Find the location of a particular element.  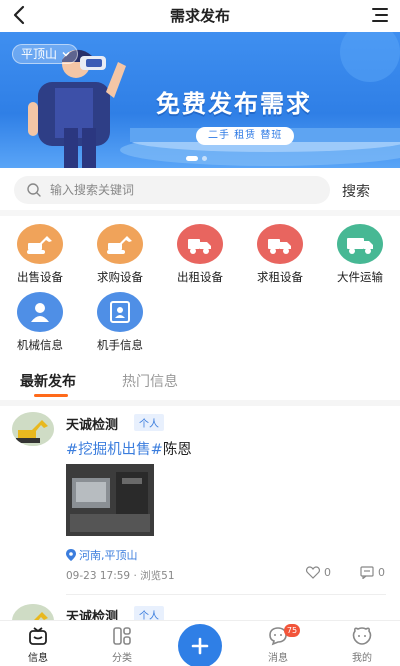

post-time: 09-23 17:59 is located at coordinates (98, 576).